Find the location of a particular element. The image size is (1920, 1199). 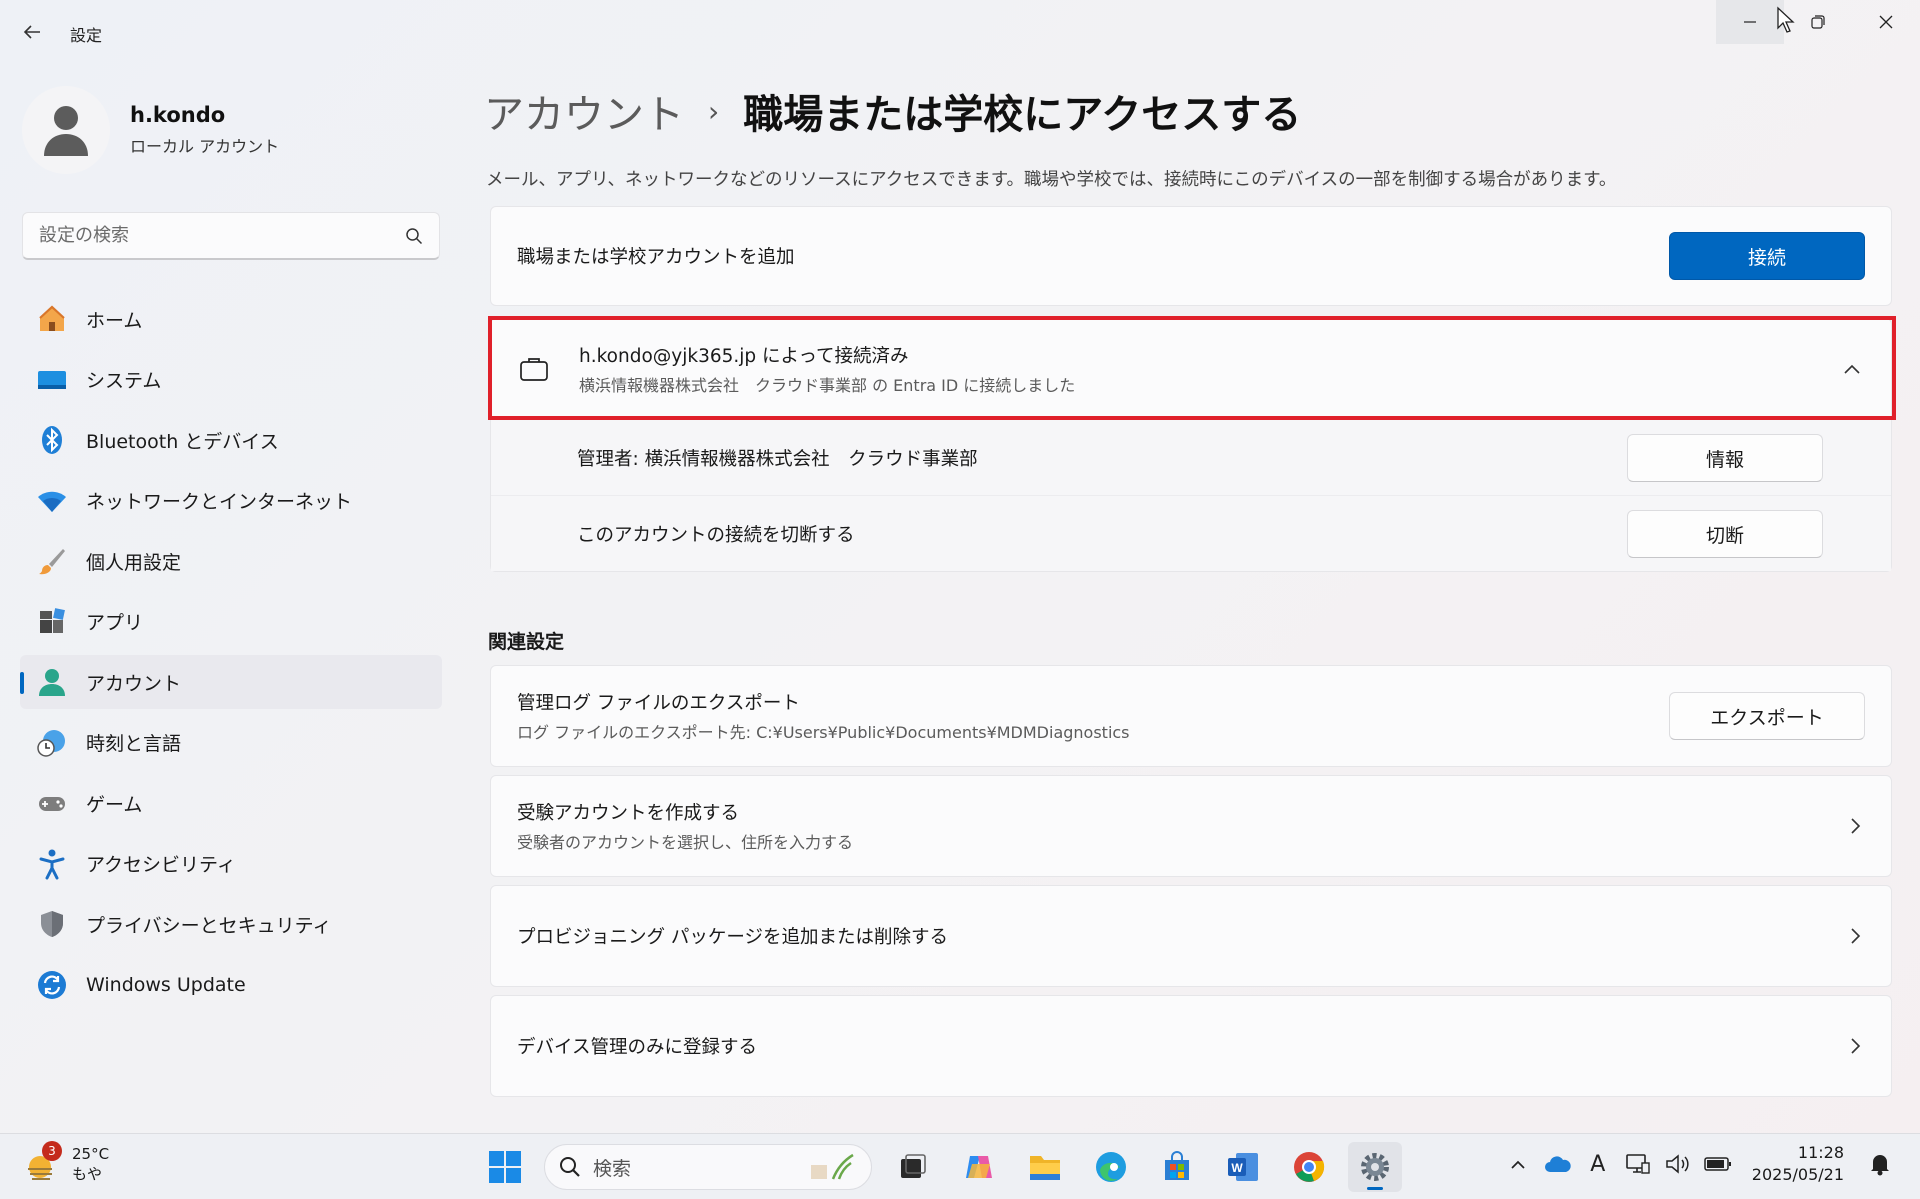

close-icon is located at coordinates (1886, 22).